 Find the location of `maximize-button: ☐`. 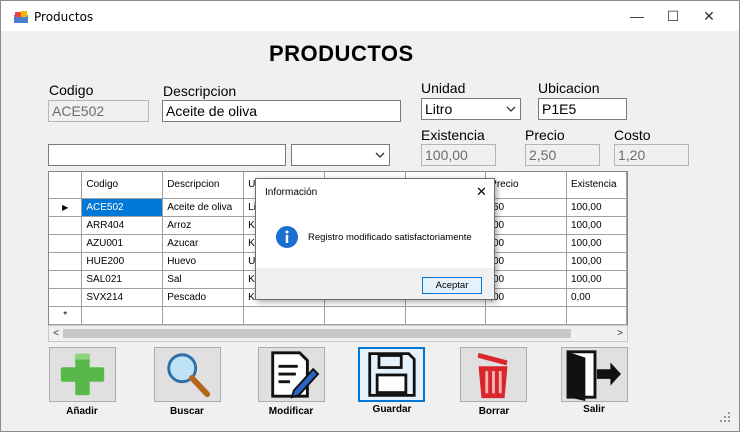

maximize-button: ☐ is located at coordinates (673, 16).